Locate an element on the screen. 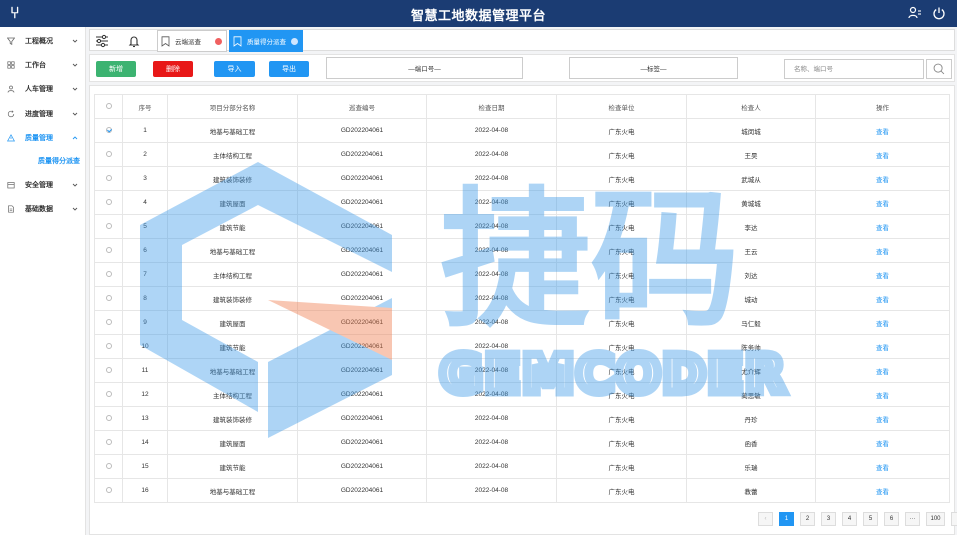 The image size is (957, 535). sliders-icon is located at coordinates (102, 41).